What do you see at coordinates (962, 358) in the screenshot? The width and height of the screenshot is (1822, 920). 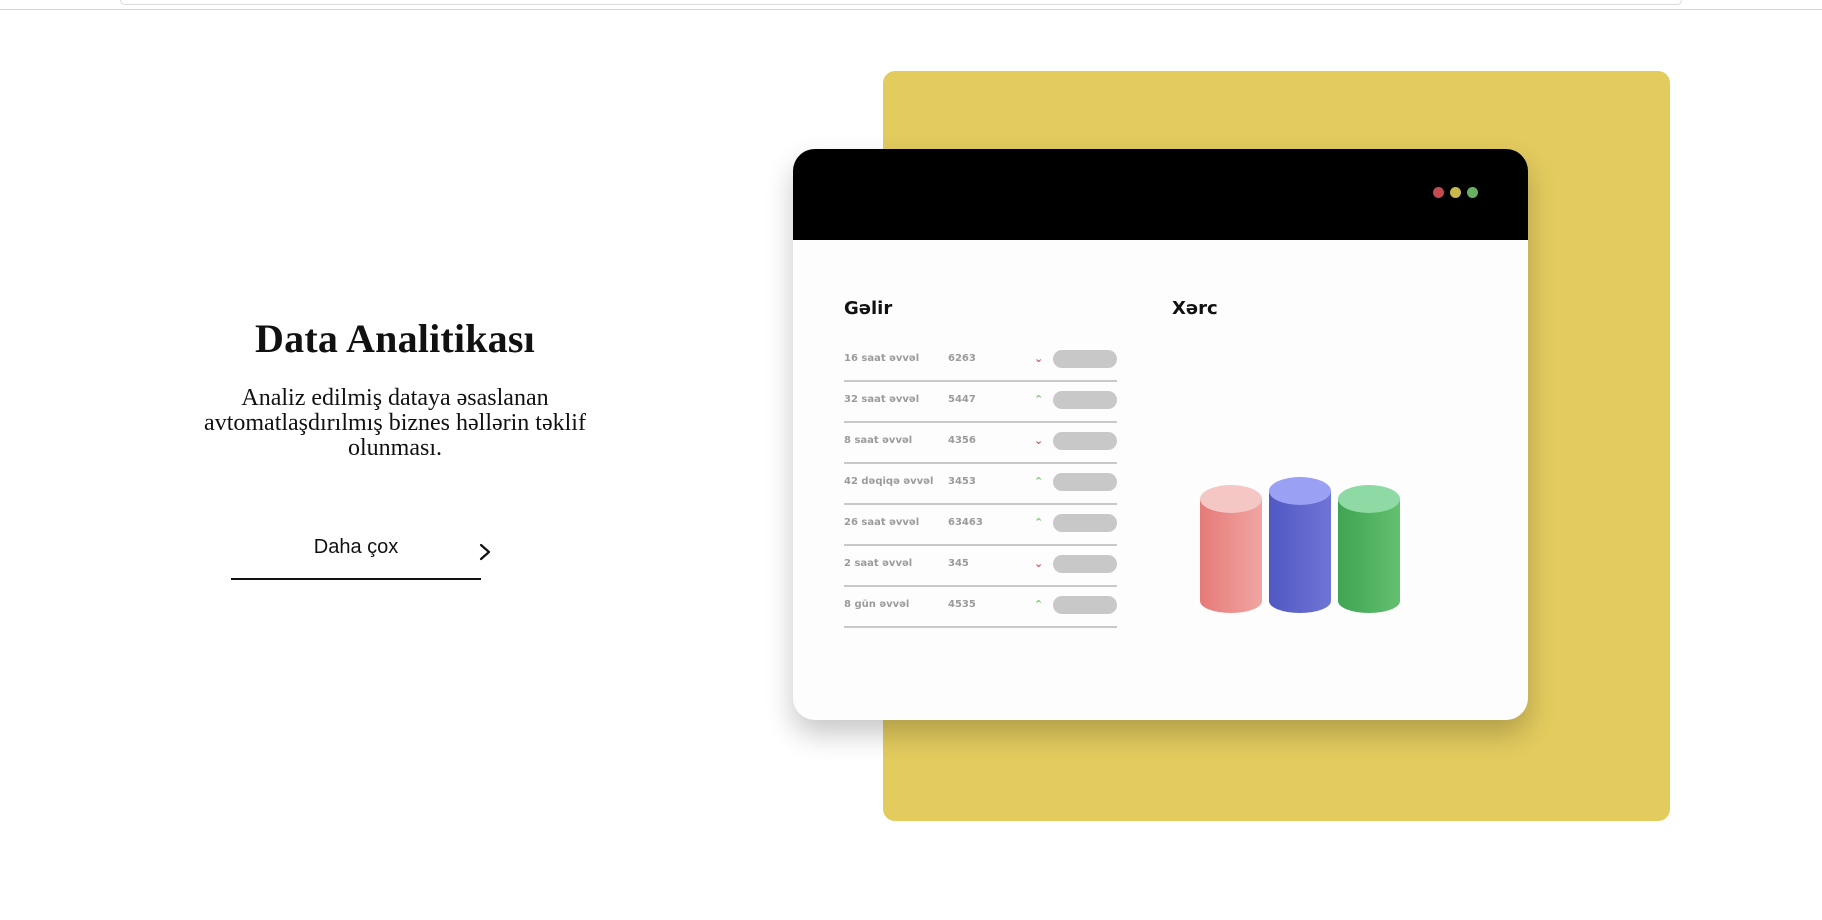 I see `income-row-value: 6263` at bounding box center [962, 358].